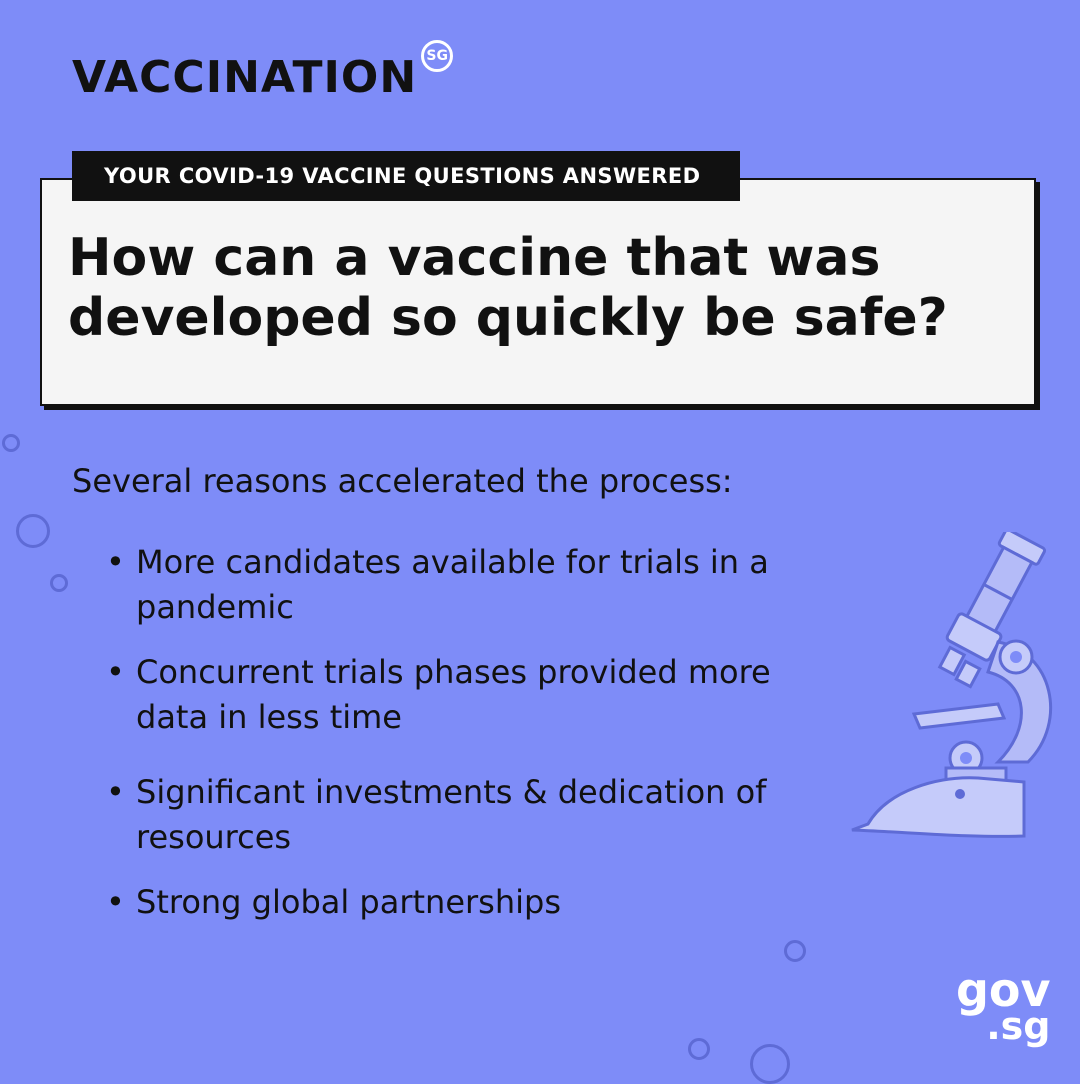  What do you see at coordinates (437, 56) in the screenshot?
I see `logo-sg-badge: SG` at bounding box center [437, 56].